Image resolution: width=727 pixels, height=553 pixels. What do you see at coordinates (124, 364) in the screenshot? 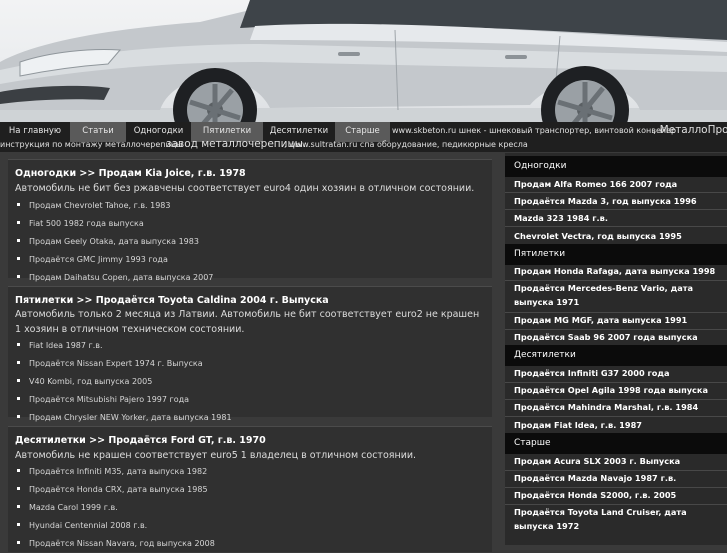
I see `related-link: Продаётся Nissan Expert 1974 г. Выпуска` at bounding box center [124, 364].